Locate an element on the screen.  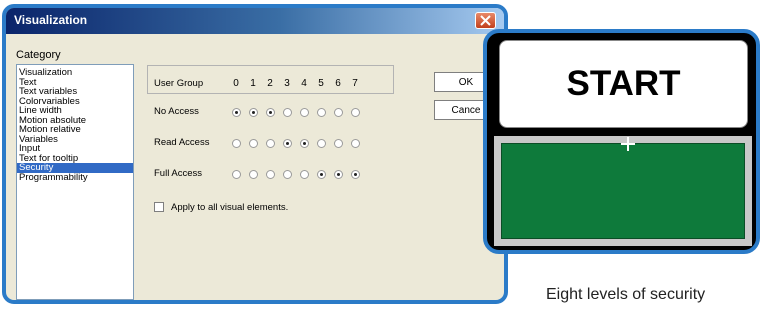
category-item: Variables is located at coordinates (75, 140).